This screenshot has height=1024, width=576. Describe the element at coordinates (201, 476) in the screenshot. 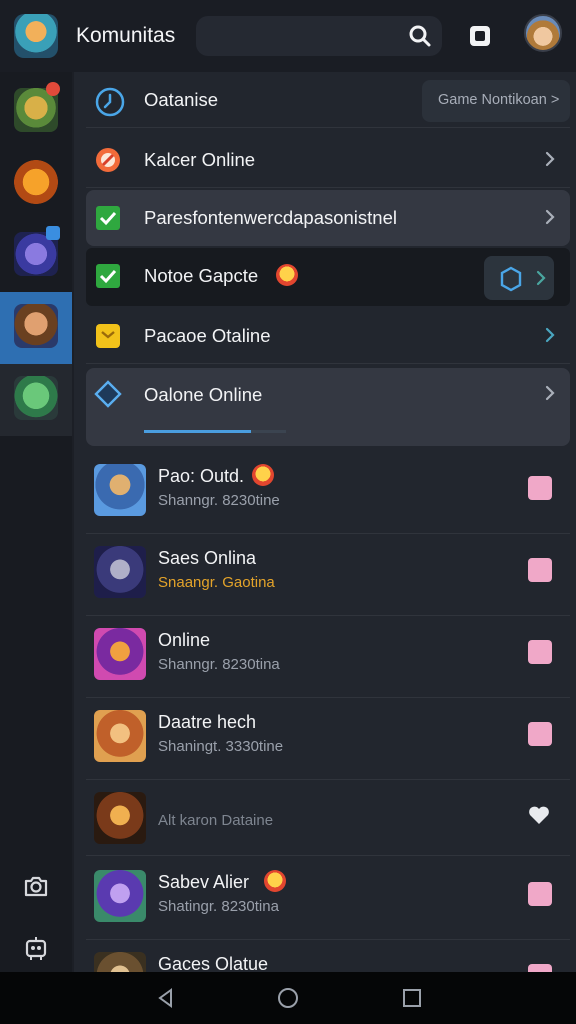

I see `item-title: Pao: Outd.` at that location.